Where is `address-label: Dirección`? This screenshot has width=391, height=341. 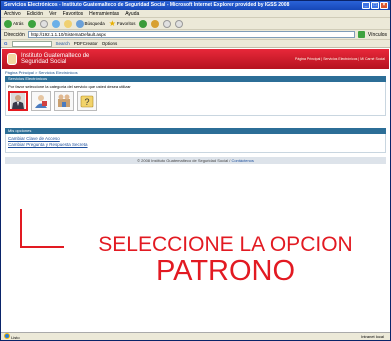 address-label: Dirección is located at coordinates (14, 34).